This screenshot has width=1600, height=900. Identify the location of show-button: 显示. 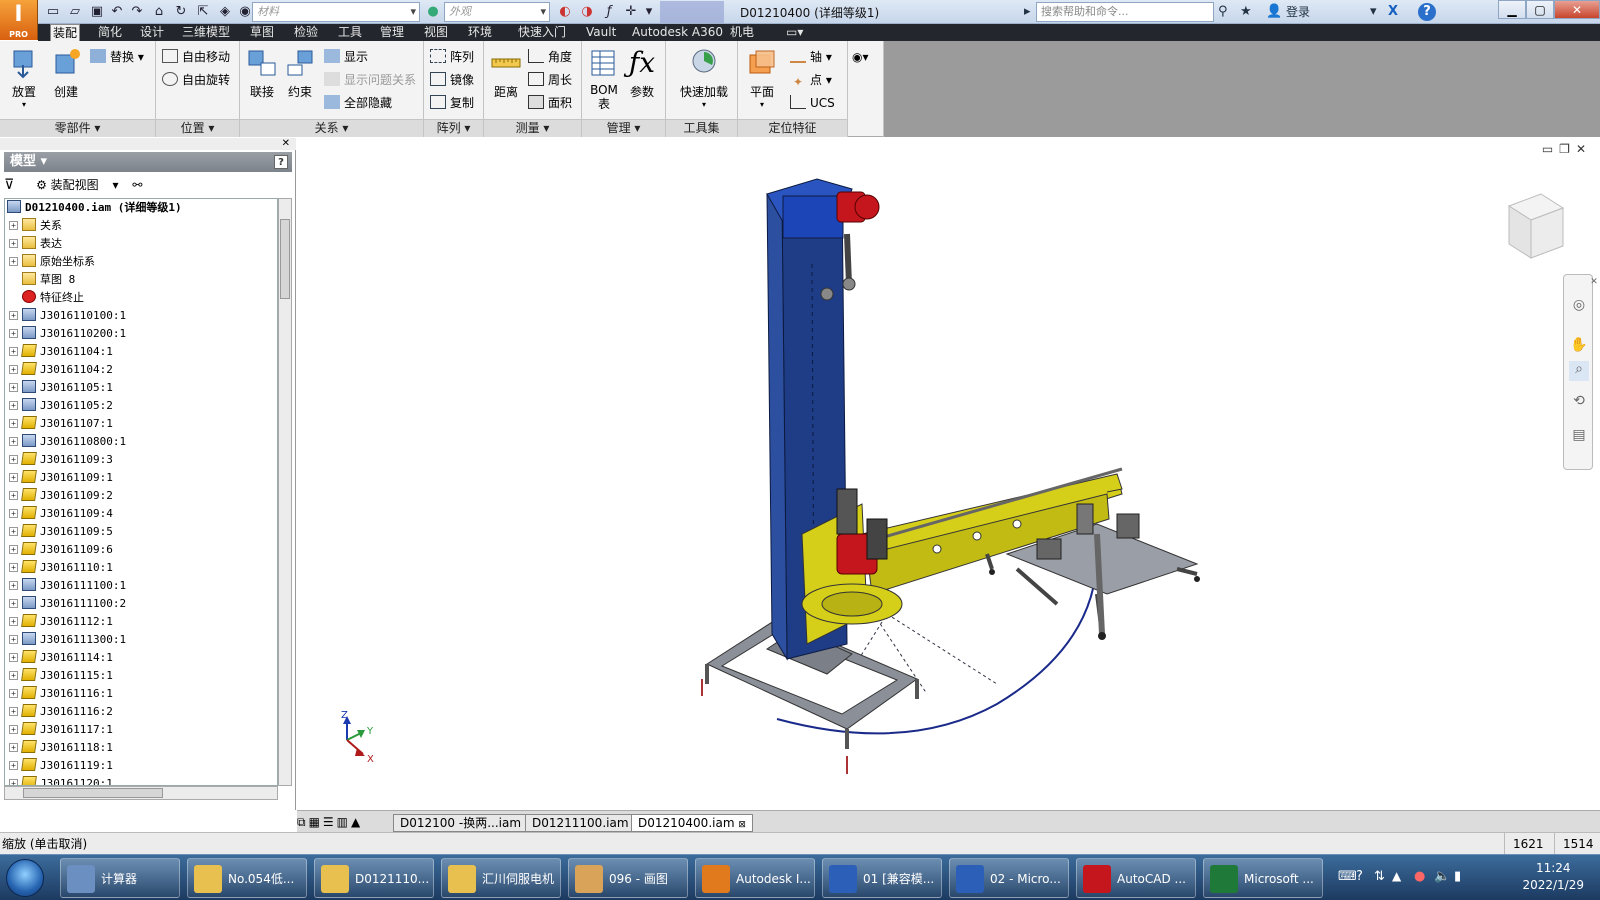
(346, 57).